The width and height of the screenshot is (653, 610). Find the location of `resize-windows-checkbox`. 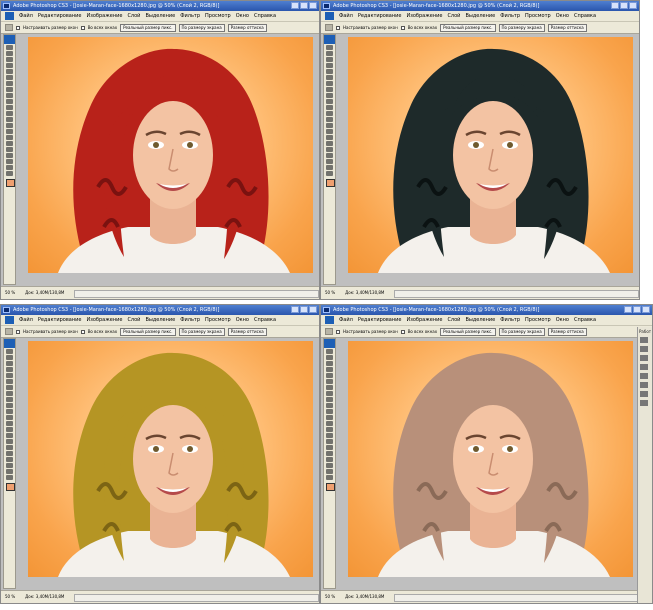

resize-windows-checkbox is located at coordinates (18, 331).